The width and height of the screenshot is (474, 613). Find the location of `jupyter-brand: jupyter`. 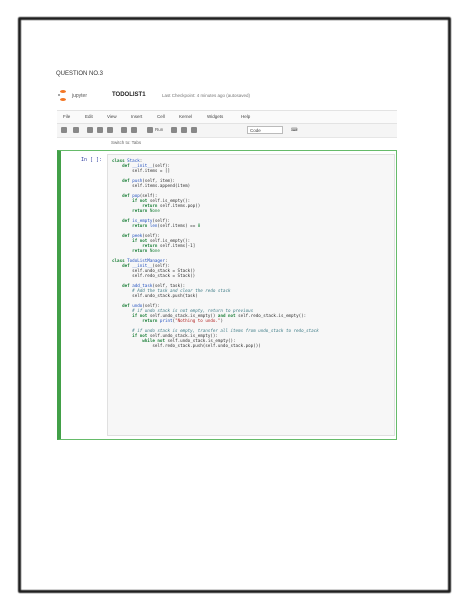

jupyter-brand: jupyter is located at coordinates (79, 96).